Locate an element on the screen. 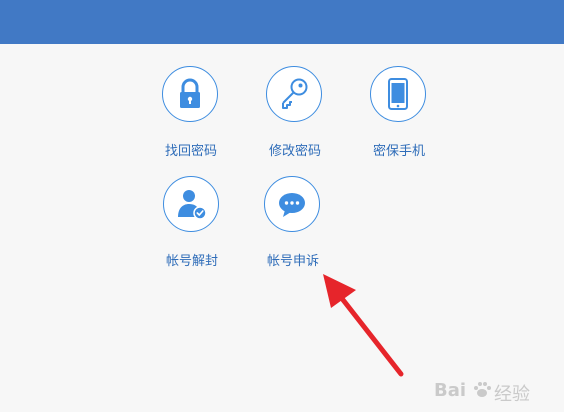  change-password-button: 修改密码 is located at coordinates (295, 116).